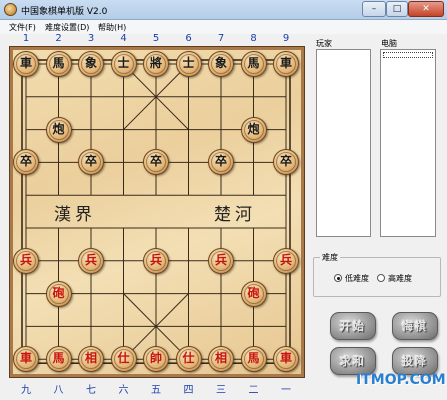 Image resolution: width=447 pixels, height=400 pixels. Describe the element at coordinates (330, 257) in the screenshot. I see `difficulty-title: 难度` at that location.